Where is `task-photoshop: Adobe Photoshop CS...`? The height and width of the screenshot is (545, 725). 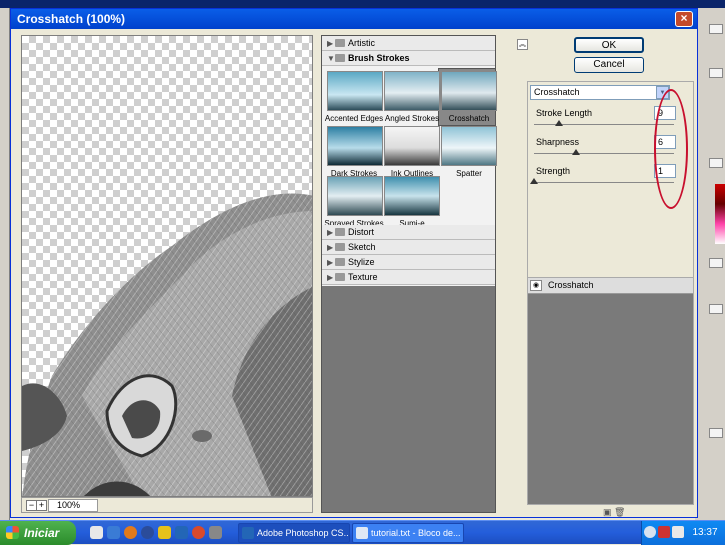 task-photoshop: Adobe Photoshop CS... is located at coordinates (294, 533).